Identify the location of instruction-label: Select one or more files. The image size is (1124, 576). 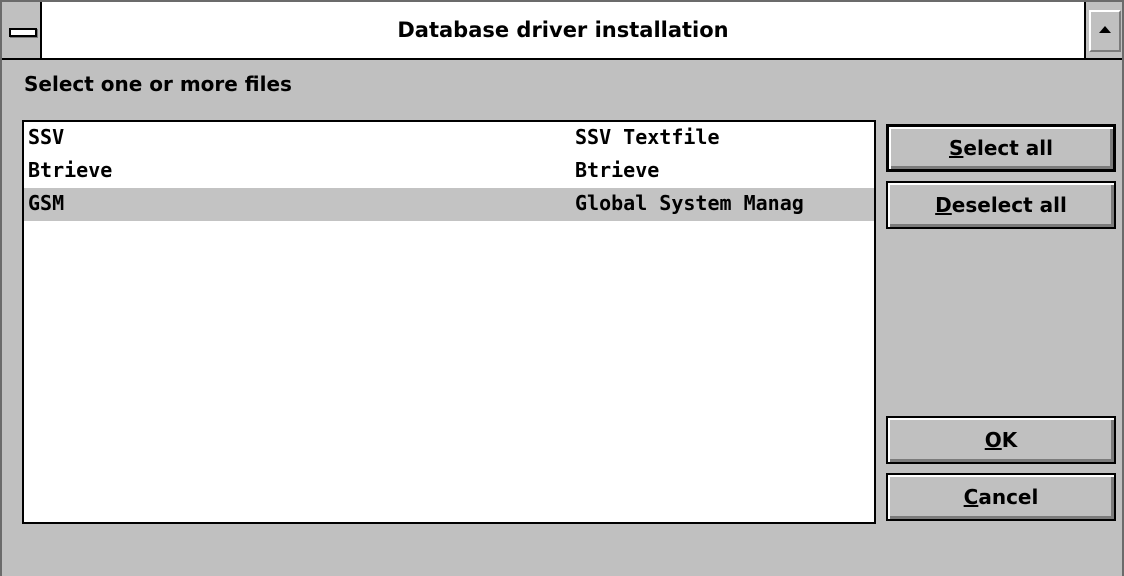
(158, 84).